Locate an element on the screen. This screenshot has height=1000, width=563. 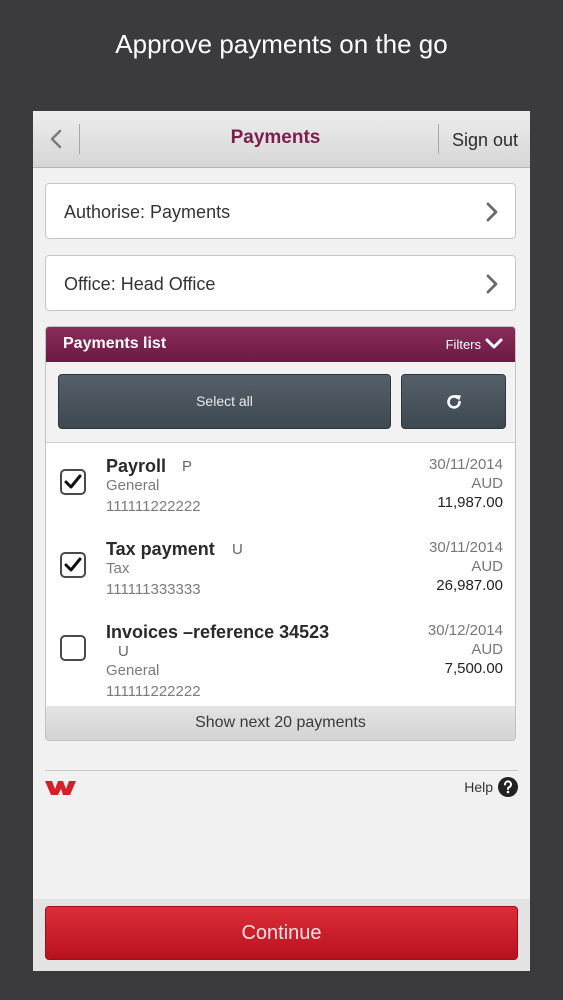
help-link: Help is located at coordinates (491, 787).